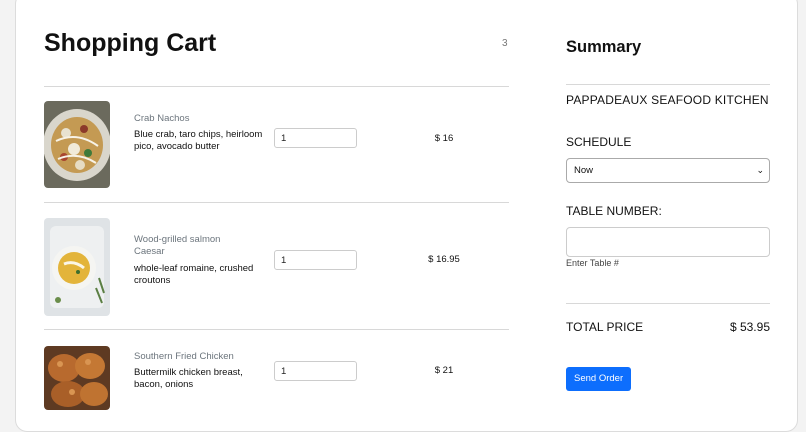 The height and width of the screenshot is (432, 806). Describe the element at coordinates (605, 327) in the screenshot. I see `total-price-label: TOTAL PRICE` at that location.